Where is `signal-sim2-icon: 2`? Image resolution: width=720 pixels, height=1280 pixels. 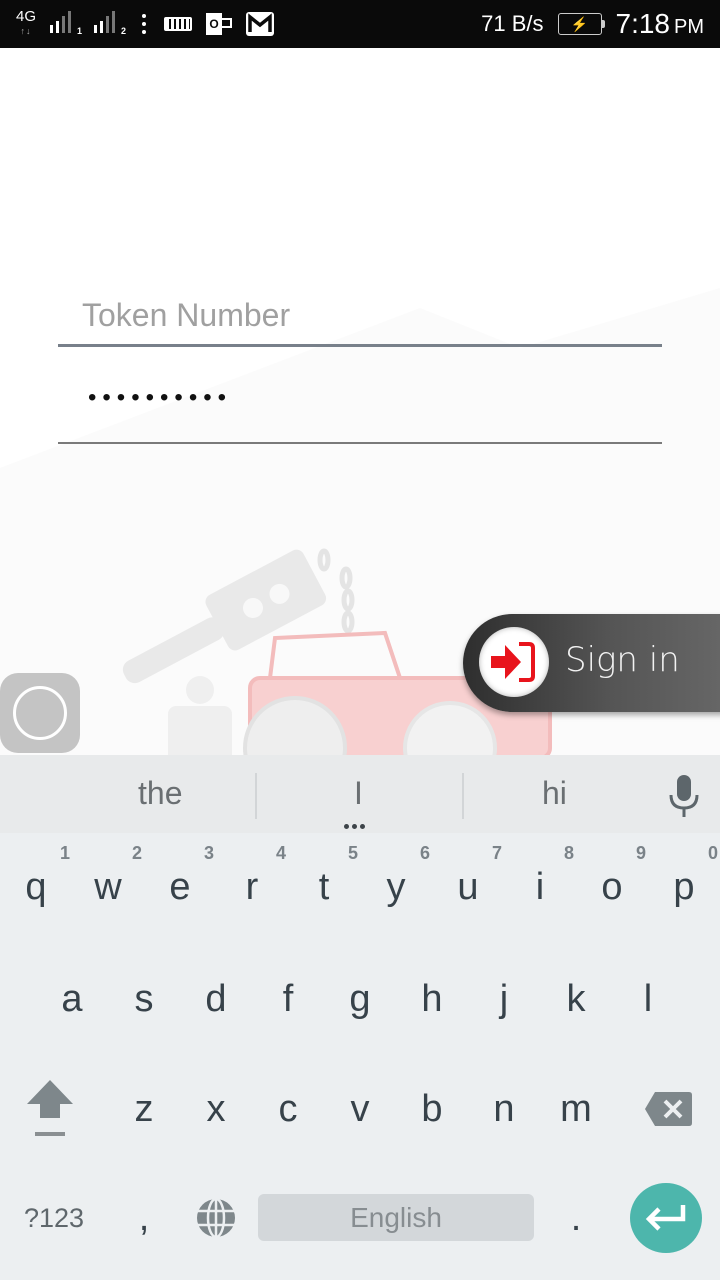
signal-sim2-icon: 2 is located at coordinates (110, 23).